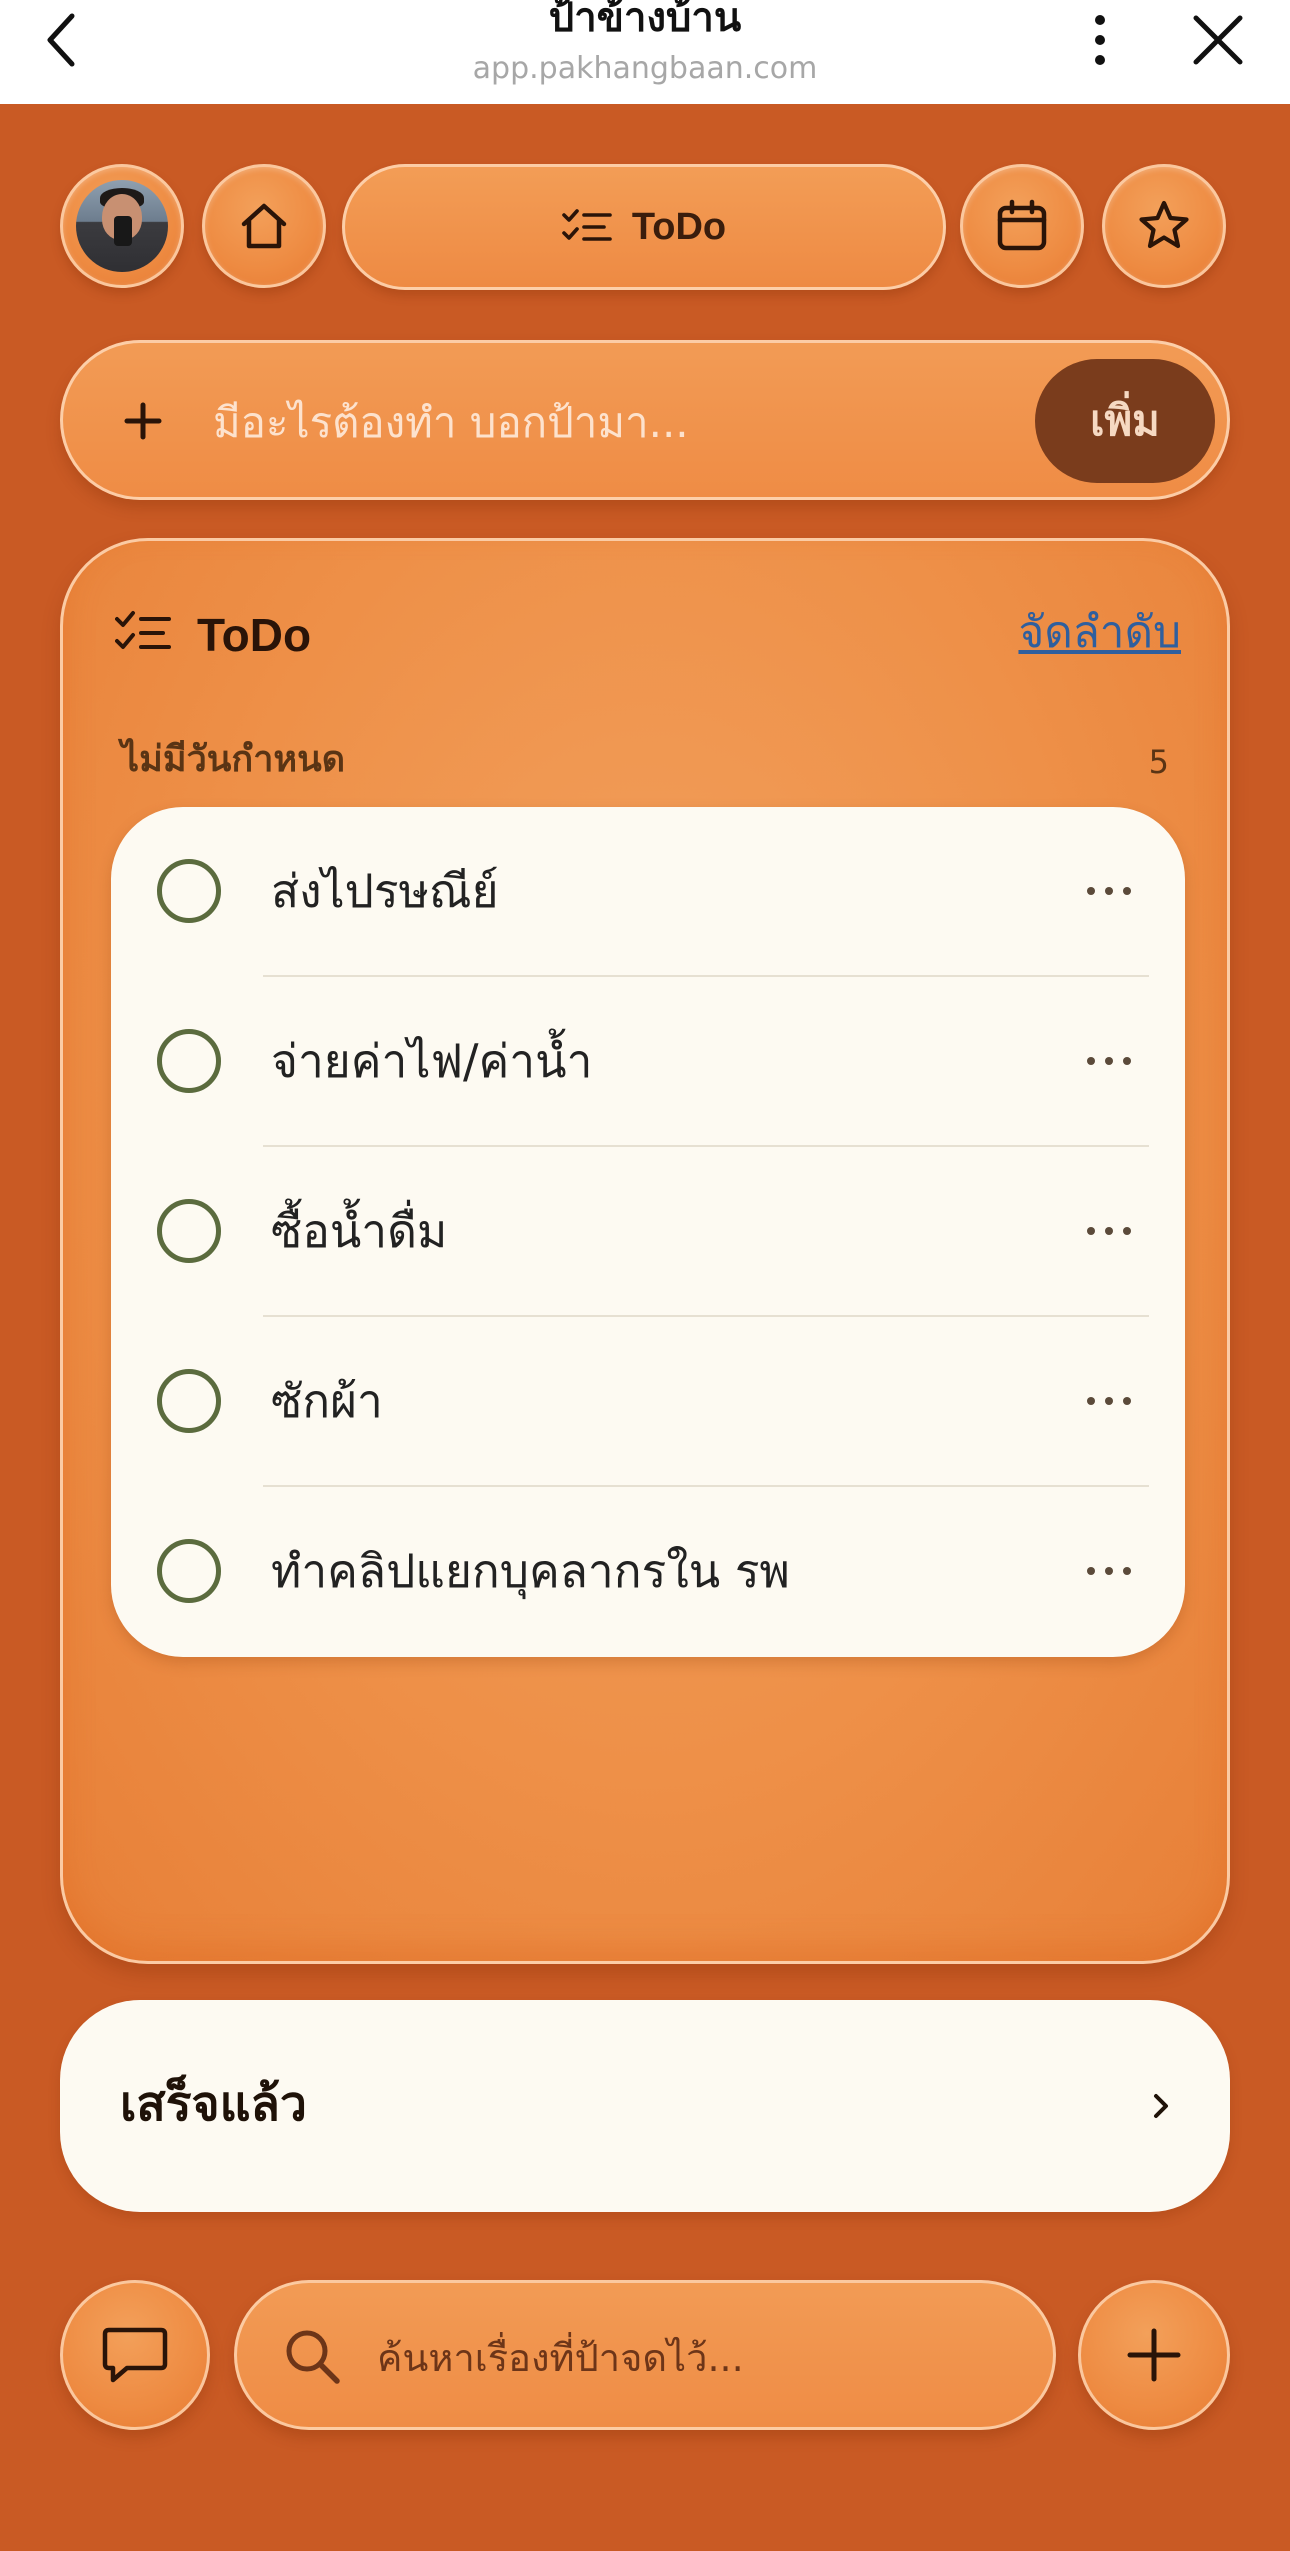  I want to click on tab-todo-label: ToDo, so click(679, 226).